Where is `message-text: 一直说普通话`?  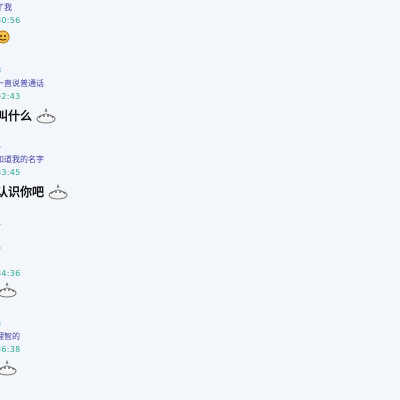
message-text: 一直说普通话 is located at coordinates (22, 83).